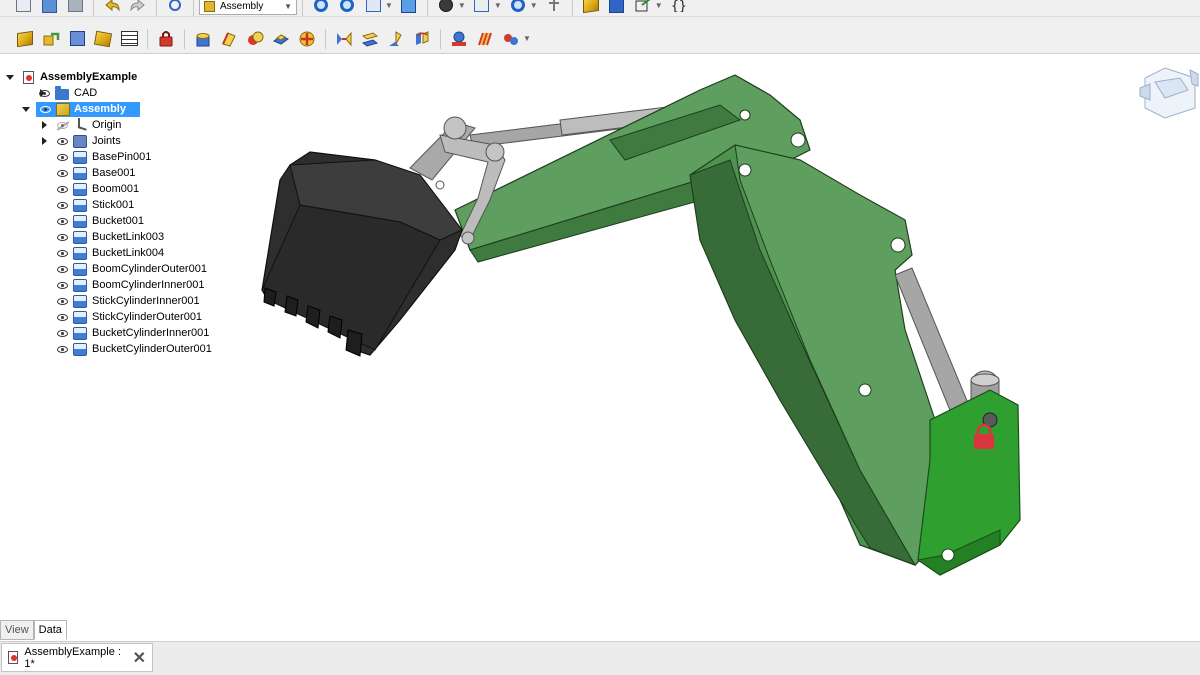 Image resolution: width=1200 pixels, height=675 pixels. Describe the element at coordinates (115, 109) in the screenshot. I see `tree-item-assembly: Assembly` at that location.